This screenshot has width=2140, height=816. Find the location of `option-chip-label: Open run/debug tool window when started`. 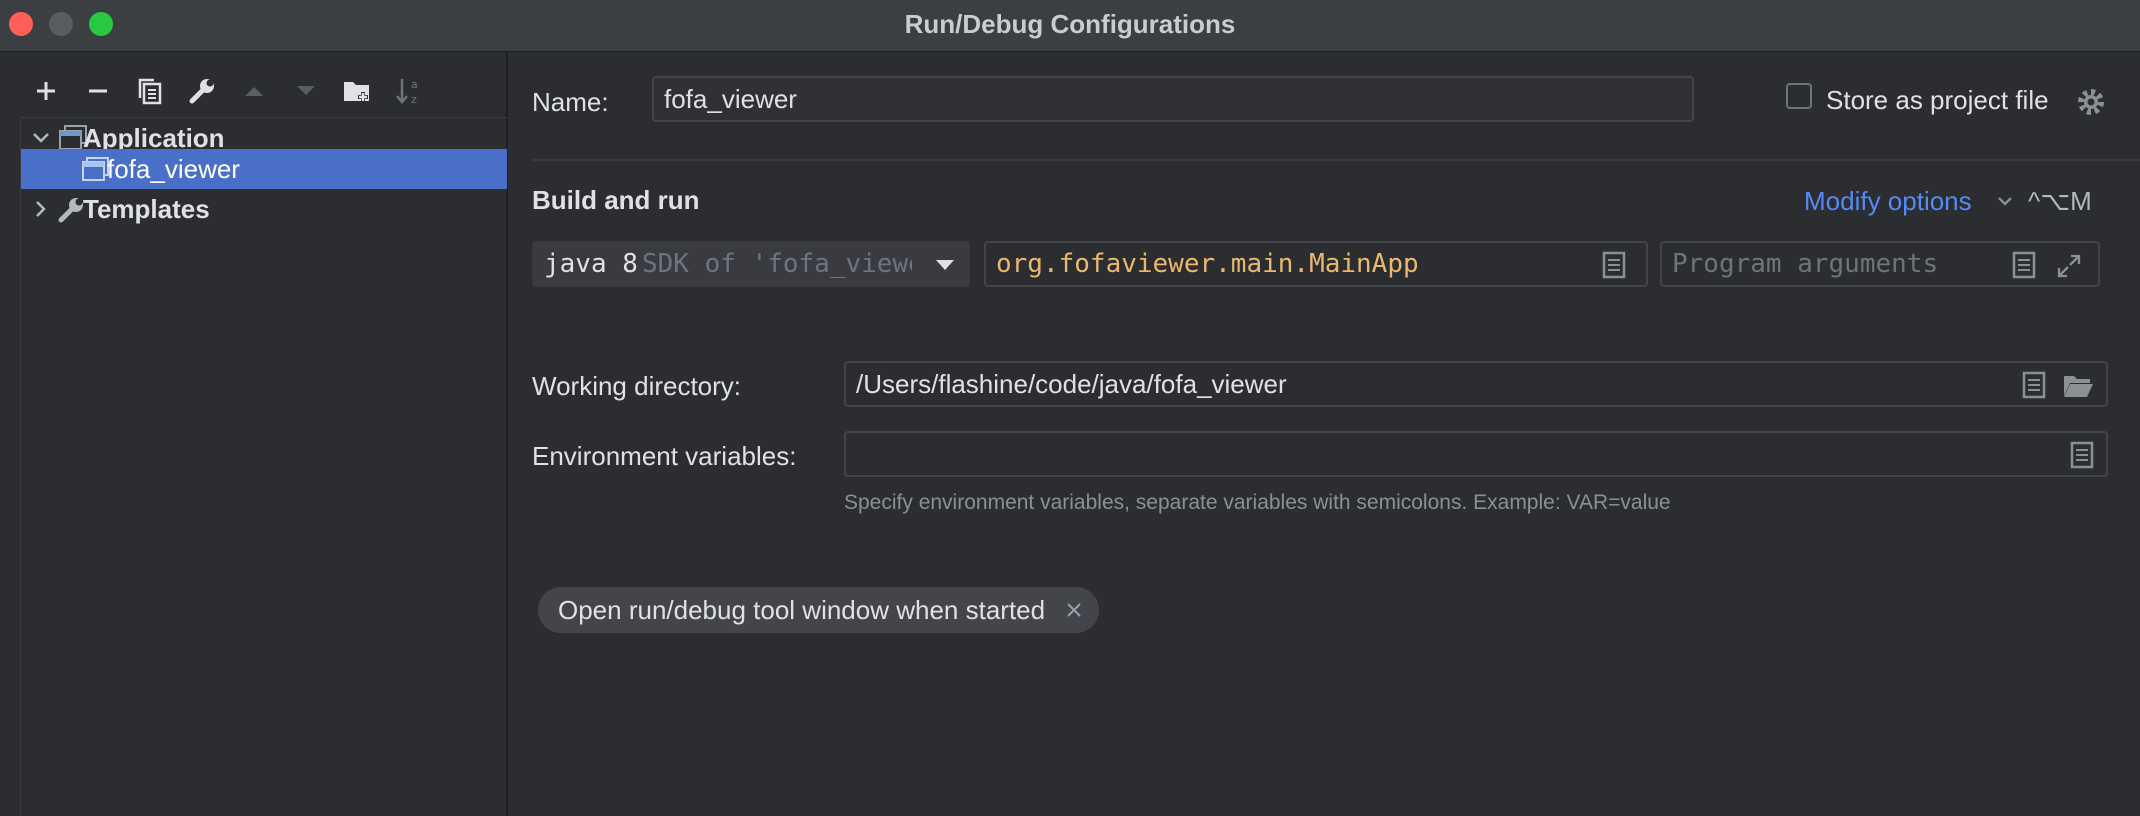

option-chip-label: Open run/debug tool window when started is located at coordinates (802, 609).